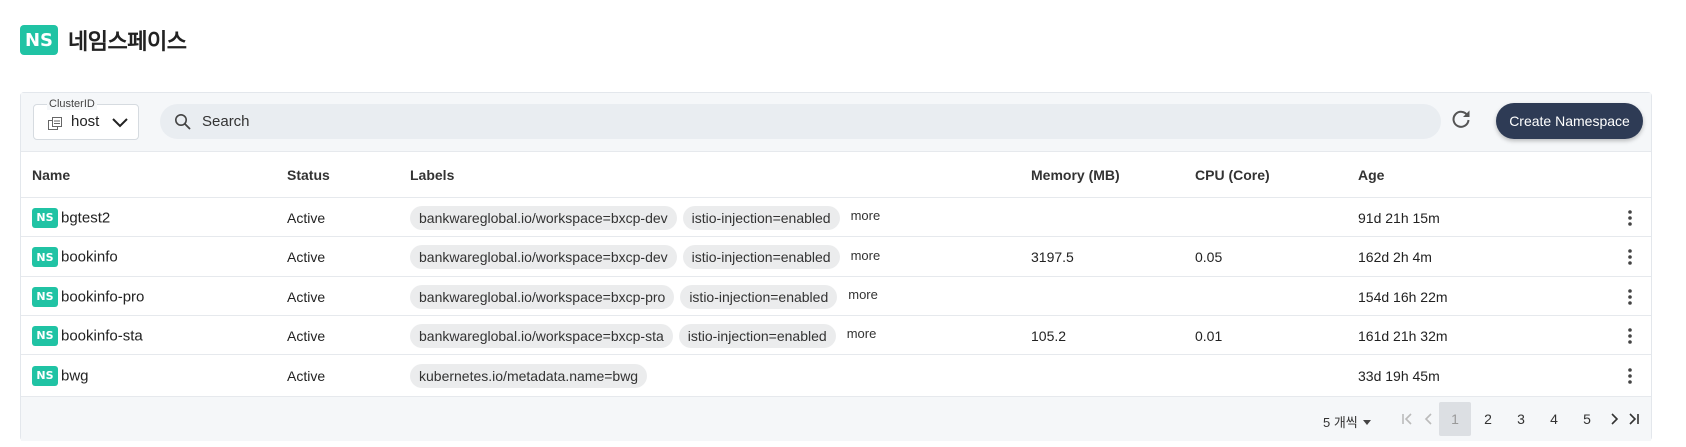 The width and height of the screenshot is (1686, 447). What do you see at coordinates (812, 121) in the screenshot?
I see `search-input` at bounding box center [812, 121].